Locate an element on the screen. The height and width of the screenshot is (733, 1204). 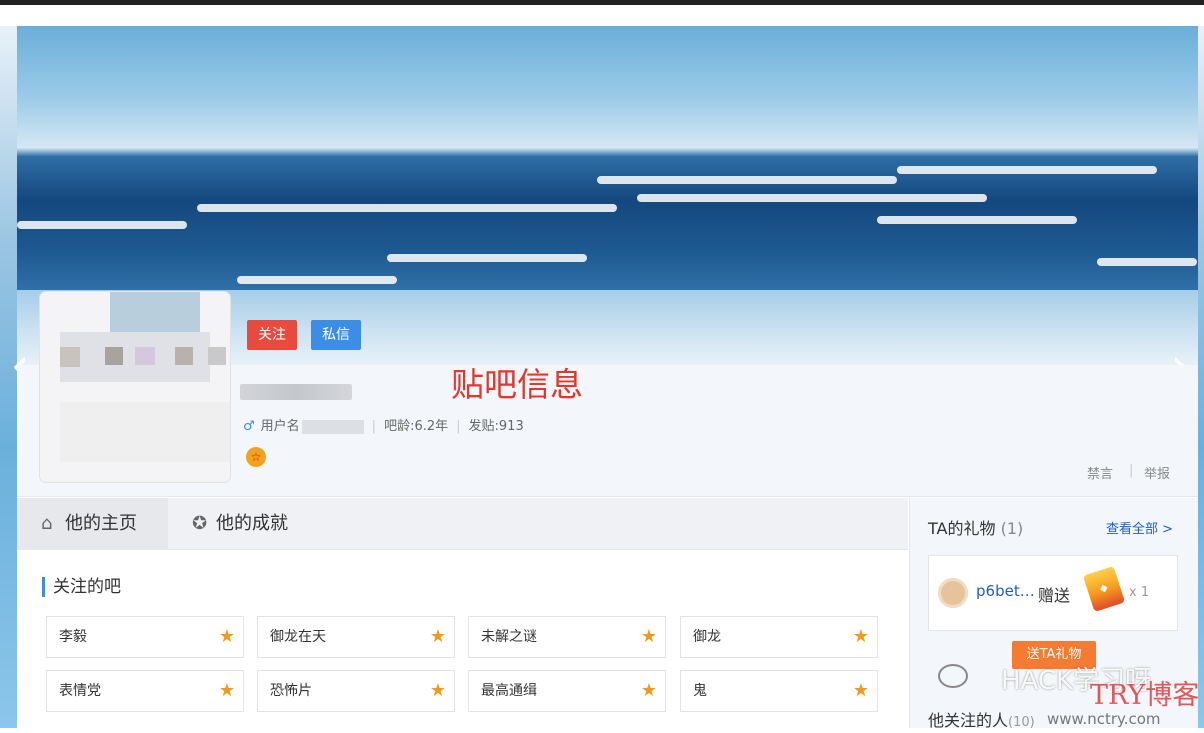
forum-age: 吧龄:6.2年 is located at coordinates (416, 426).